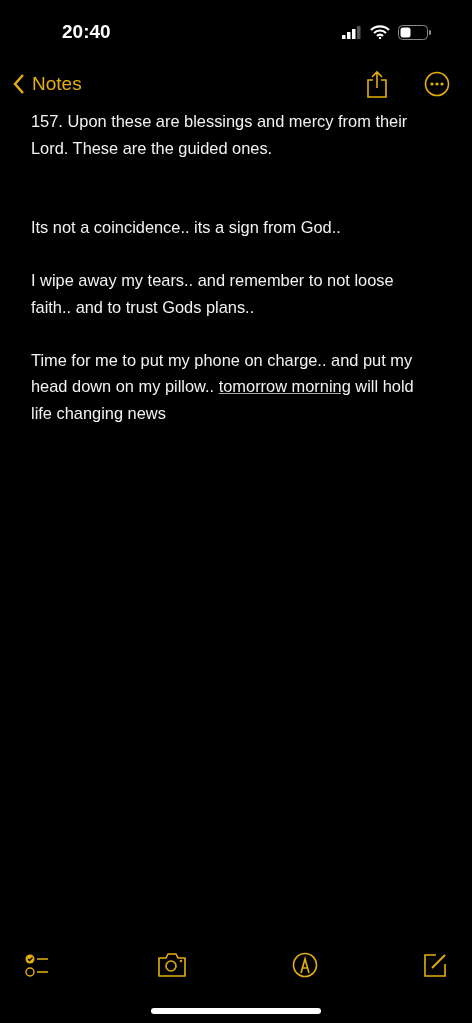 This screenshot has height=1023, width=472. What do you see at coordinates (47, 84) in the screenshot?
I see `back-button: Notes` at bounding box center [47, 84].